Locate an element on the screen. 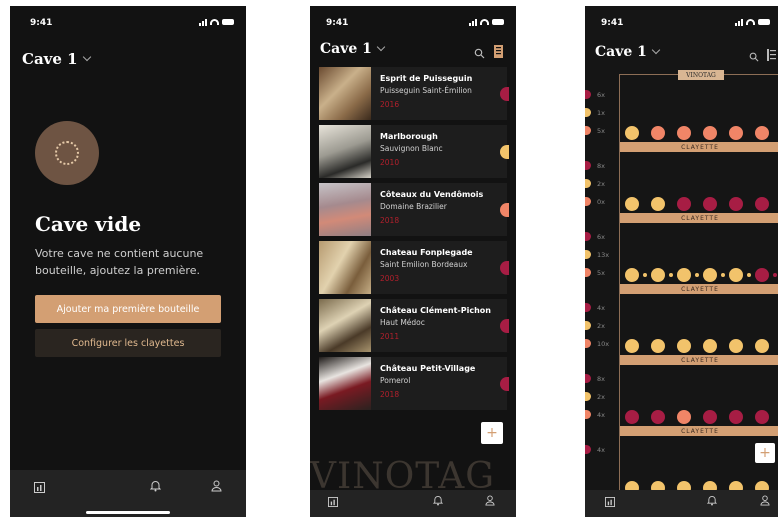 The image size is (778, 517). stock-count: 10x is located at coordinates (603, 344).